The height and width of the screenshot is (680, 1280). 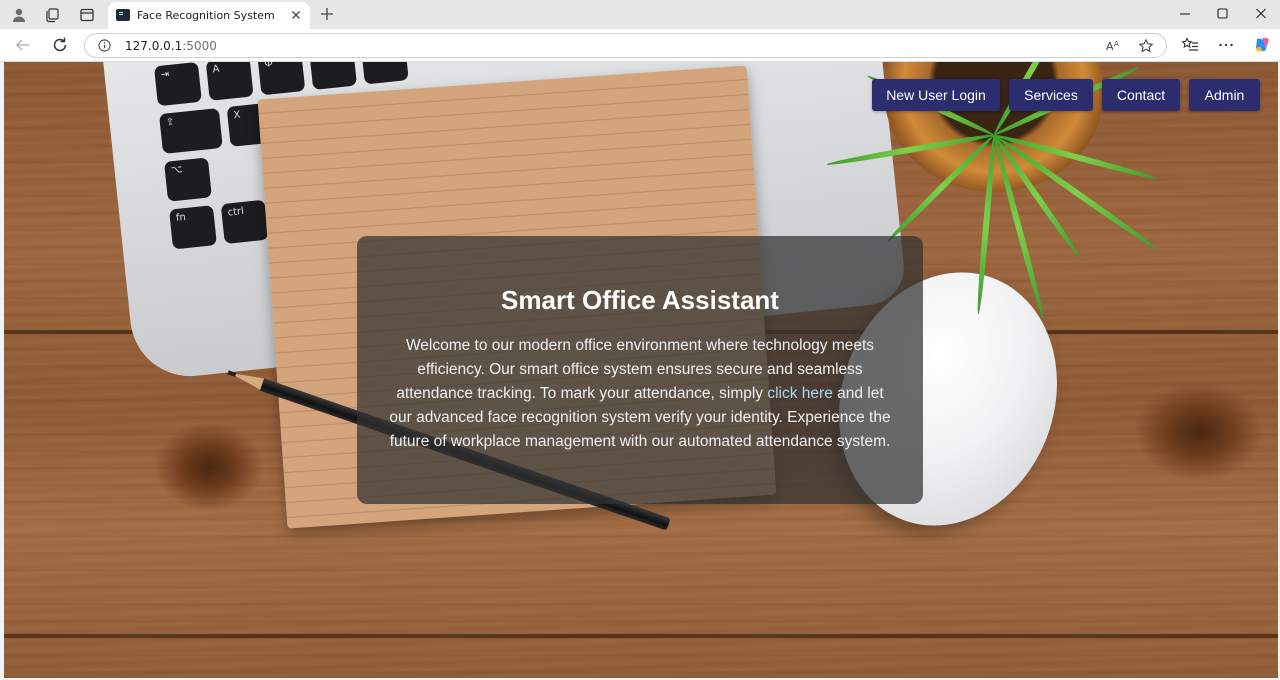 What do you see at coordinates (640, 14) in the screenshot?
I see `tab-strip: Face Recognition System` at bounding box center [640, 14].